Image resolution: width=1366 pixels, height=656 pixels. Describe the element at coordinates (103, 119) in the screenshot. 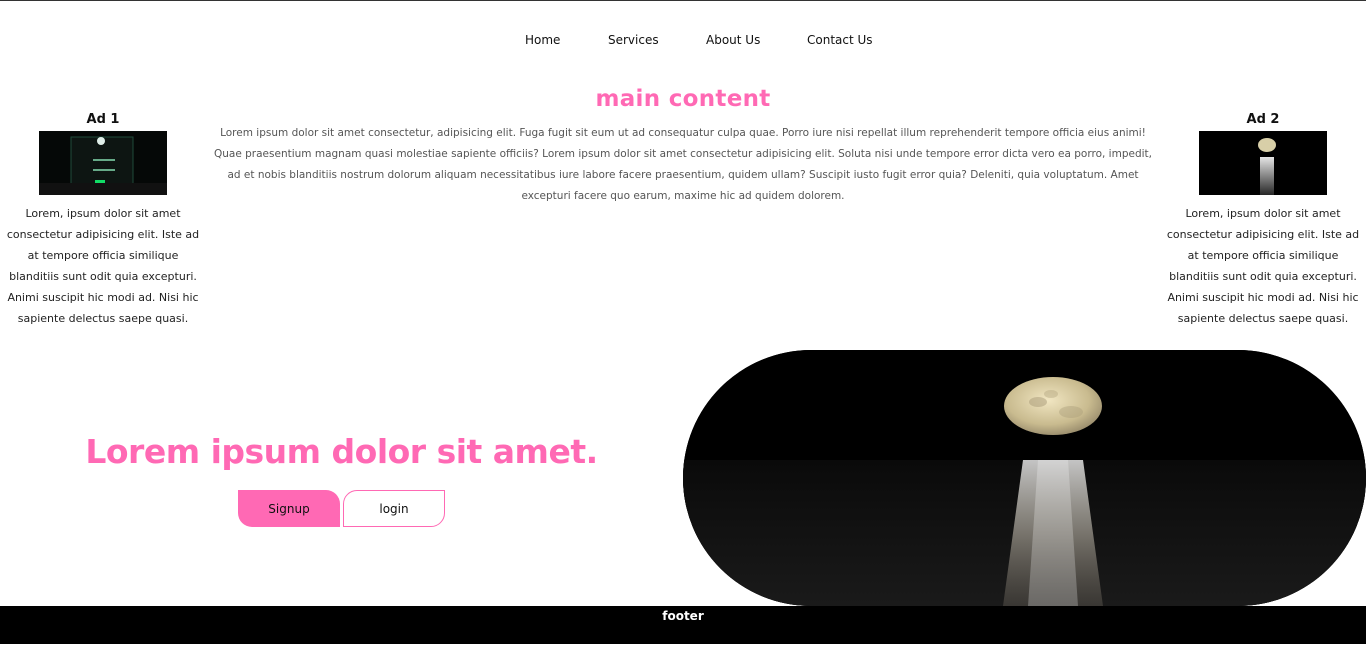

I see `ad-title: Ad 1` at that location.